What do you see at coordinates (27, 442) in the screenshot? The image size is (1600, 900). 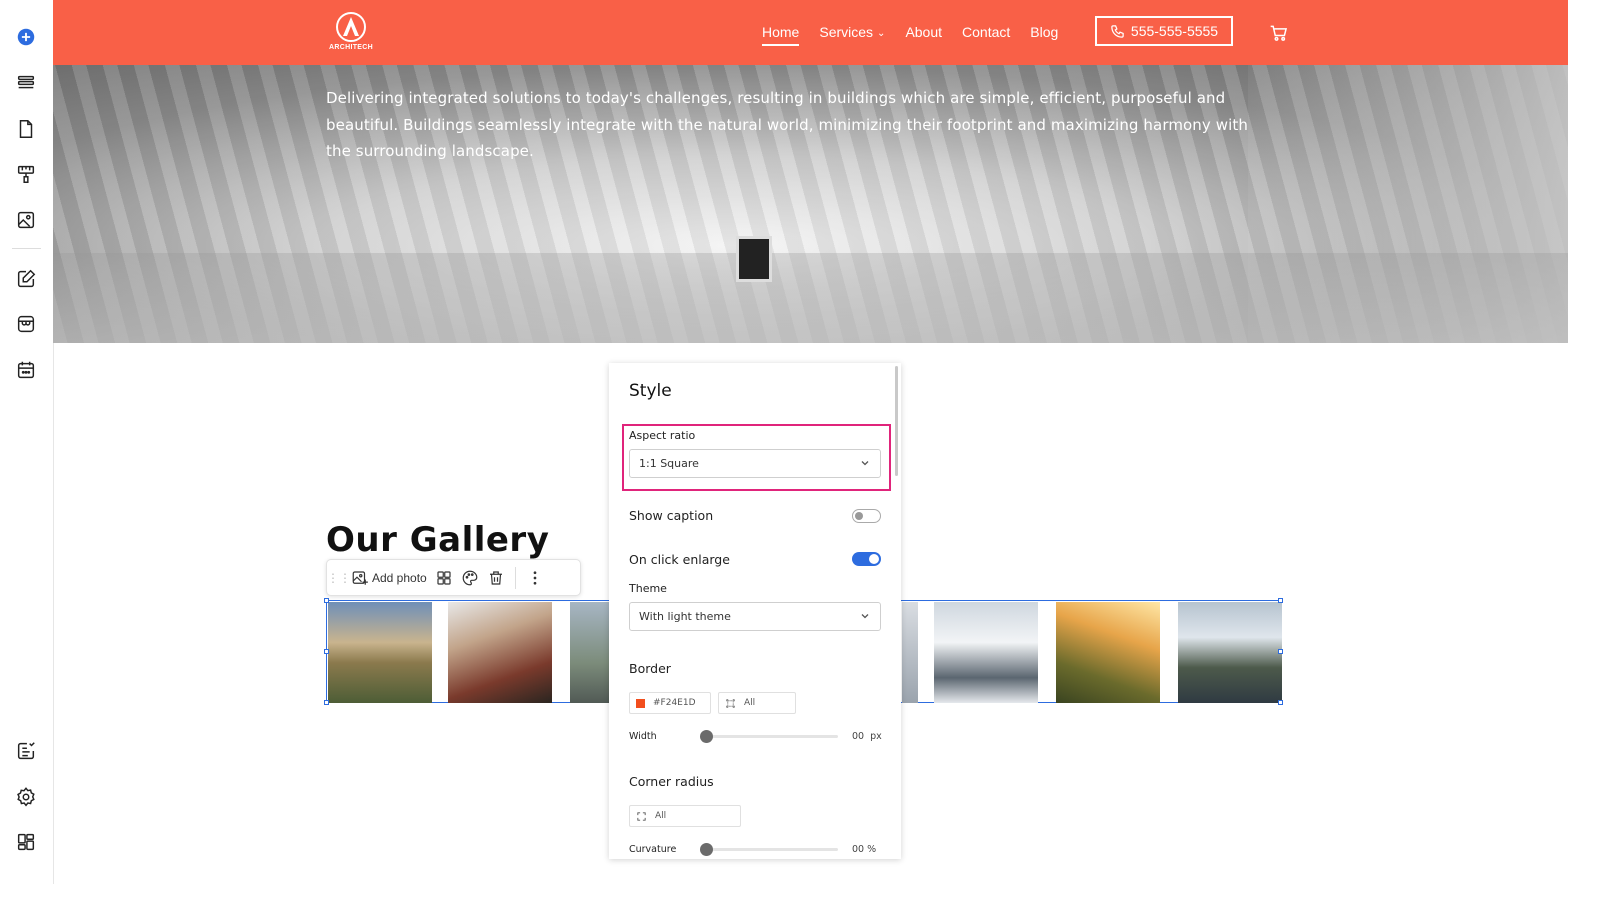 I see `editor-sidebar` at bounding box center [27, 442].